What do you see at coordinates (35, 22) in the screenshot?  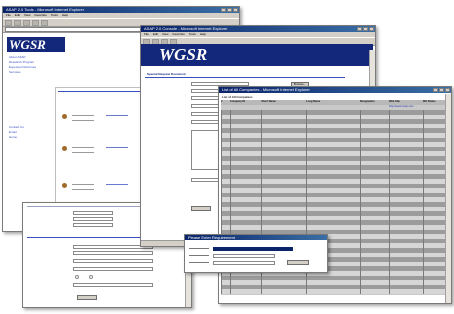 I see `refresh-icon` at bounding box center [35, 22].